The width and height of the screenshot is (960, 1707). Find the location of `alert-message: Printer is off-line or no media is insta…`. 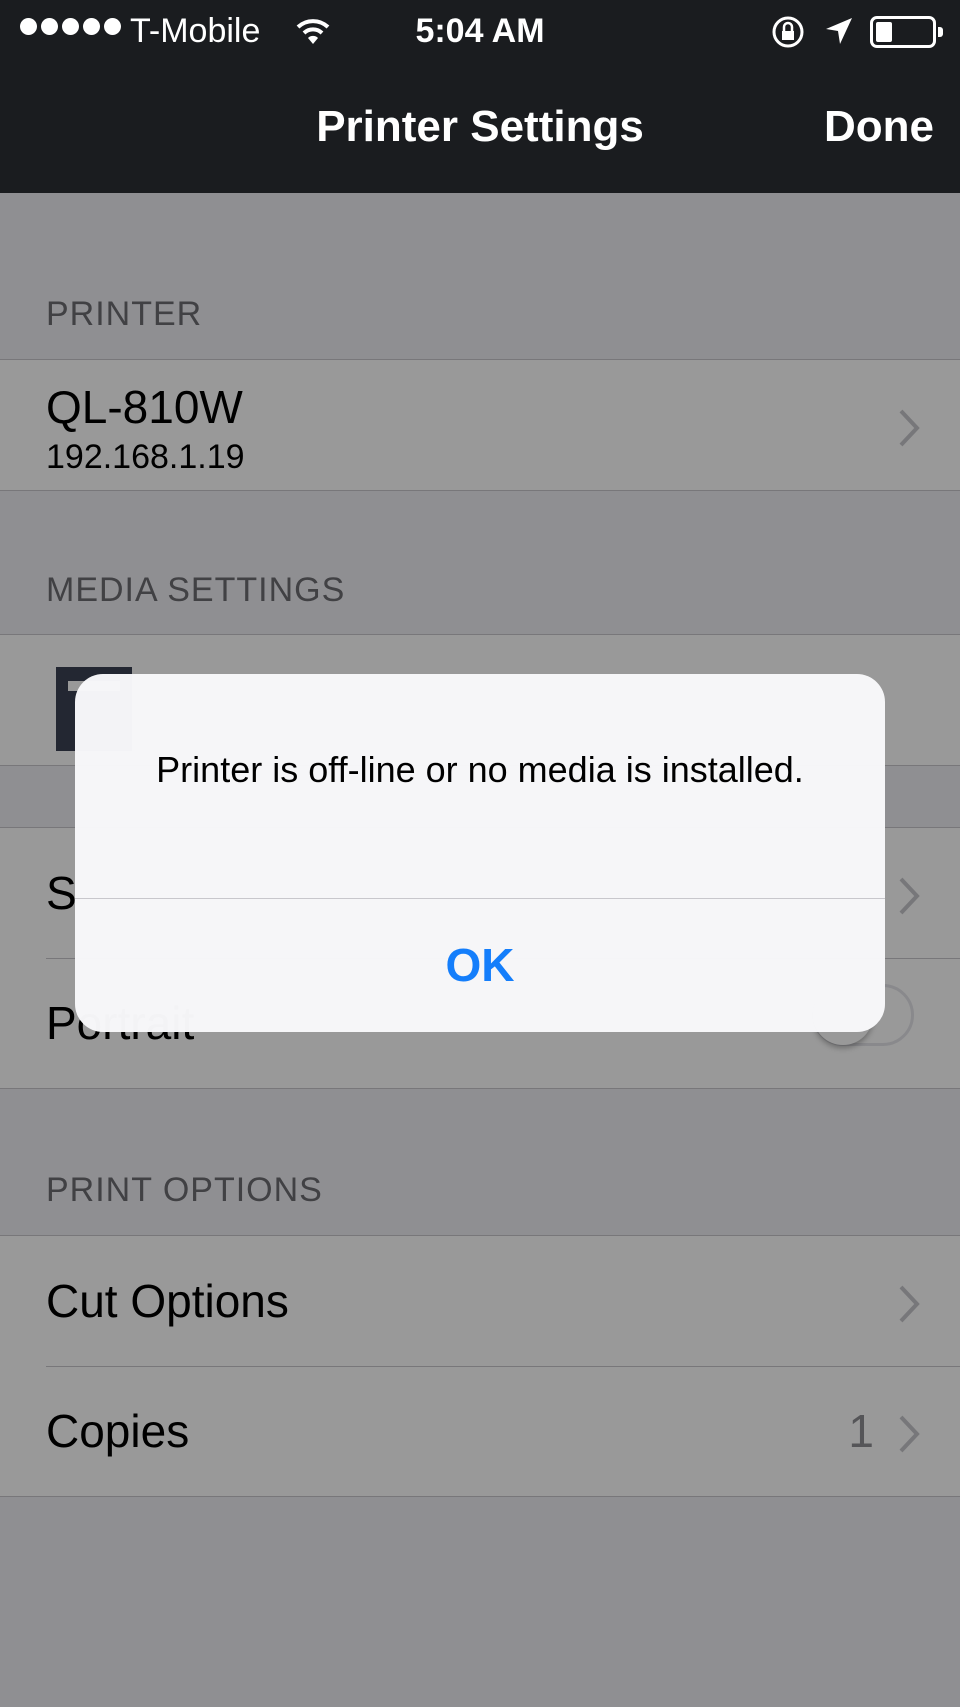

alert-message: Printer is off-line or no media is insta… is located at coordinates (480, 769).